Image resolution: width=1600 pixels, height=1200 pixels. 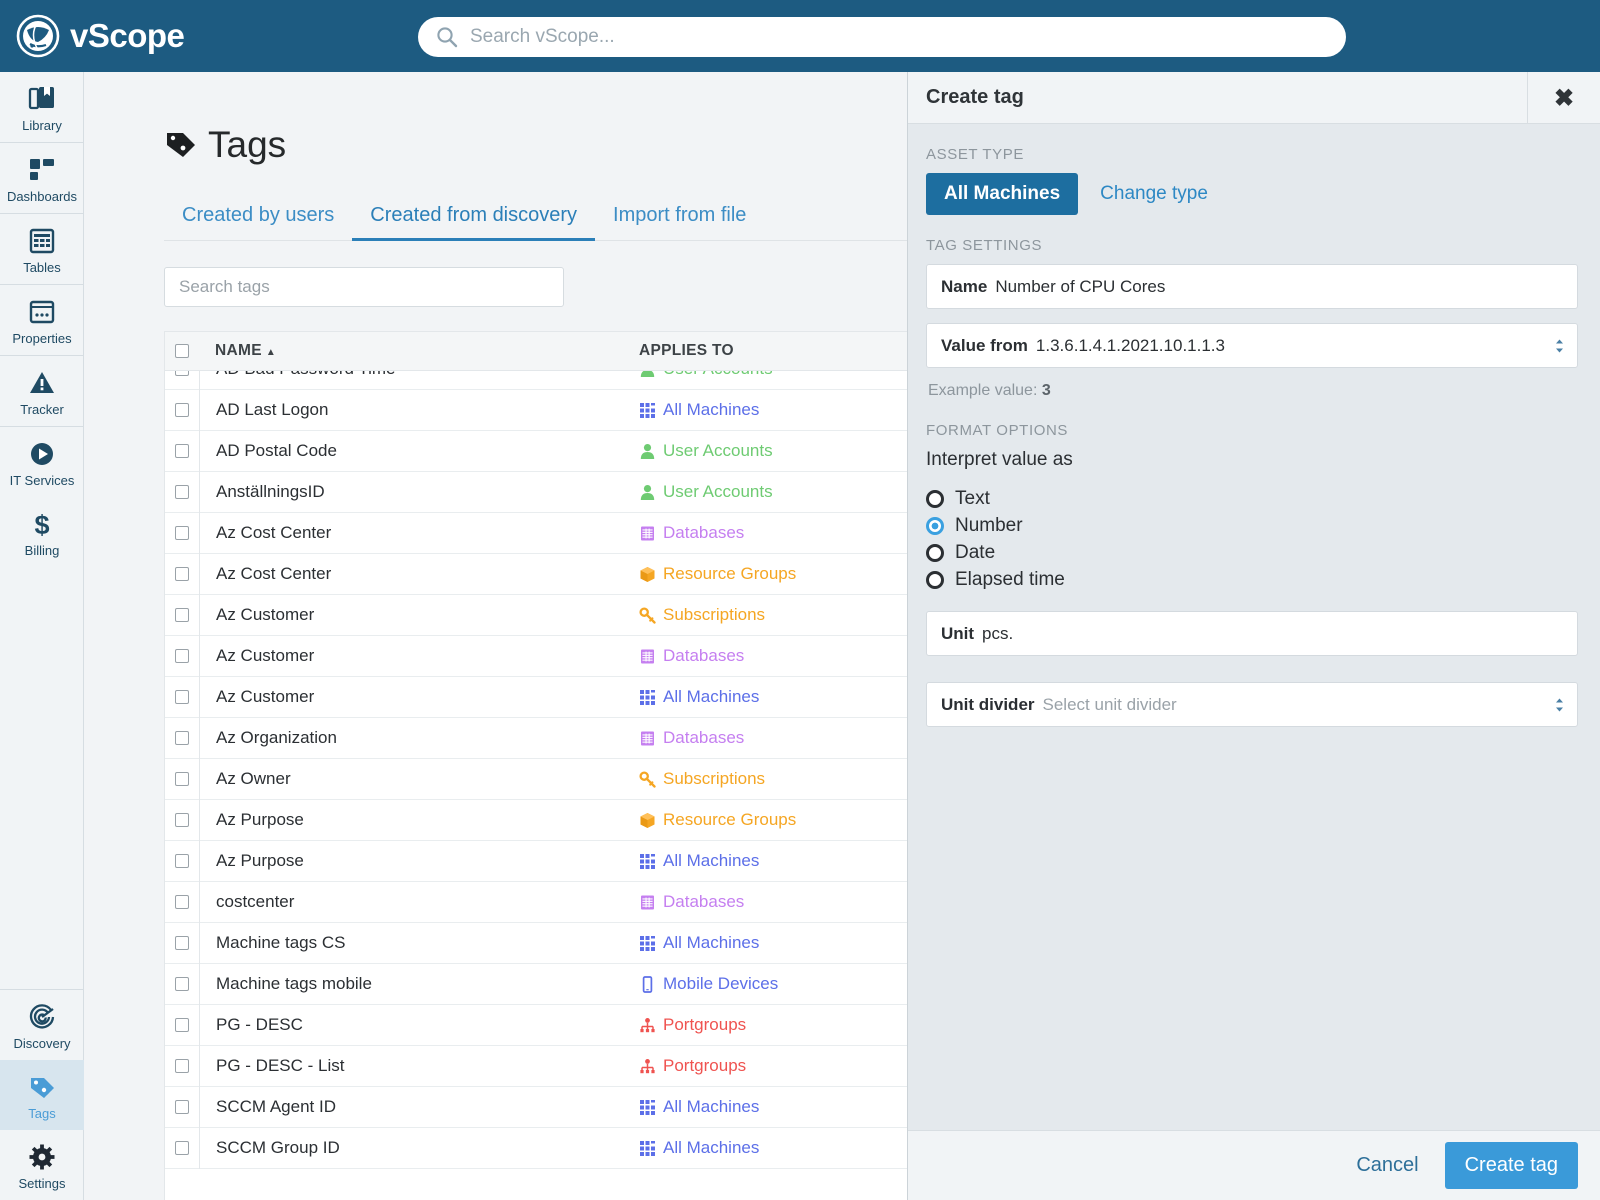 I want to click on change-type-link: Change type, so click(x=1154, y=194).